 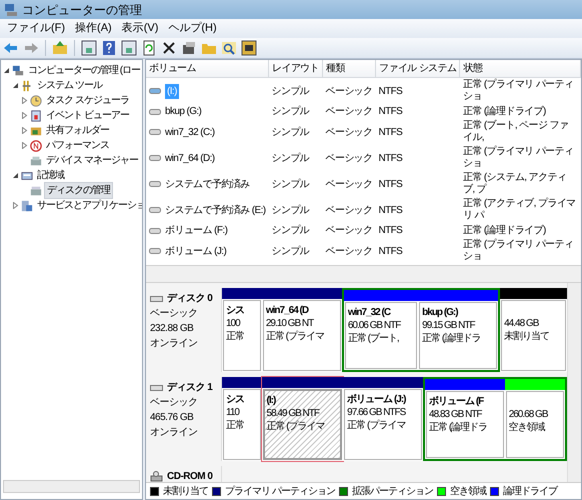 What do you see at coordinates (31, 48) in the screenshot?
I see `forward-arrow-icon` at bounding box center [31, 48].